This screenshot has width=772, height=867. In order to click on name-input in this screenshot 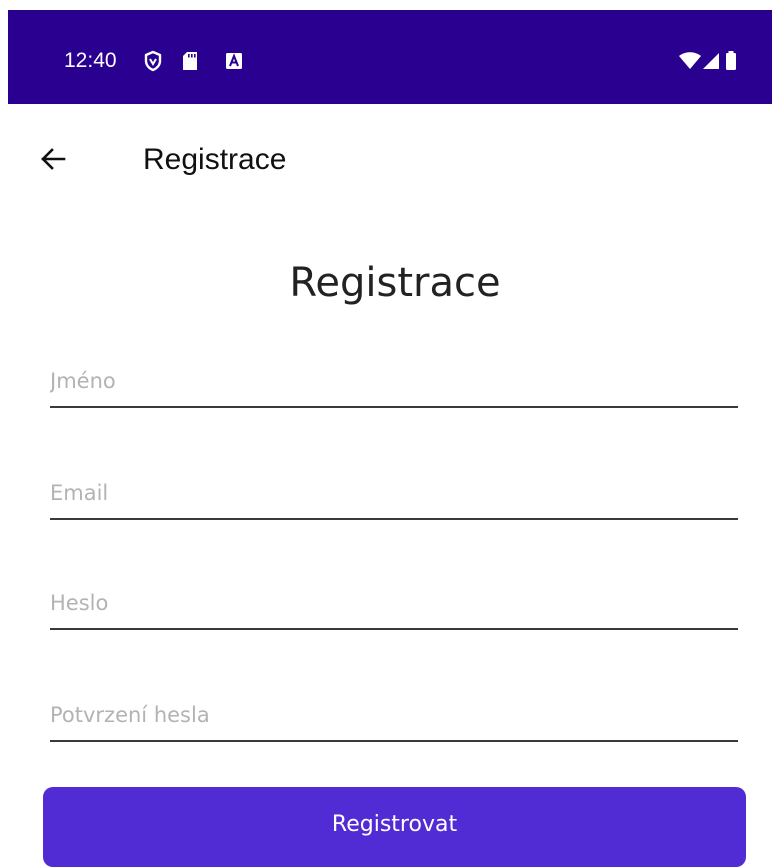, I will do `click(394, 382)`.